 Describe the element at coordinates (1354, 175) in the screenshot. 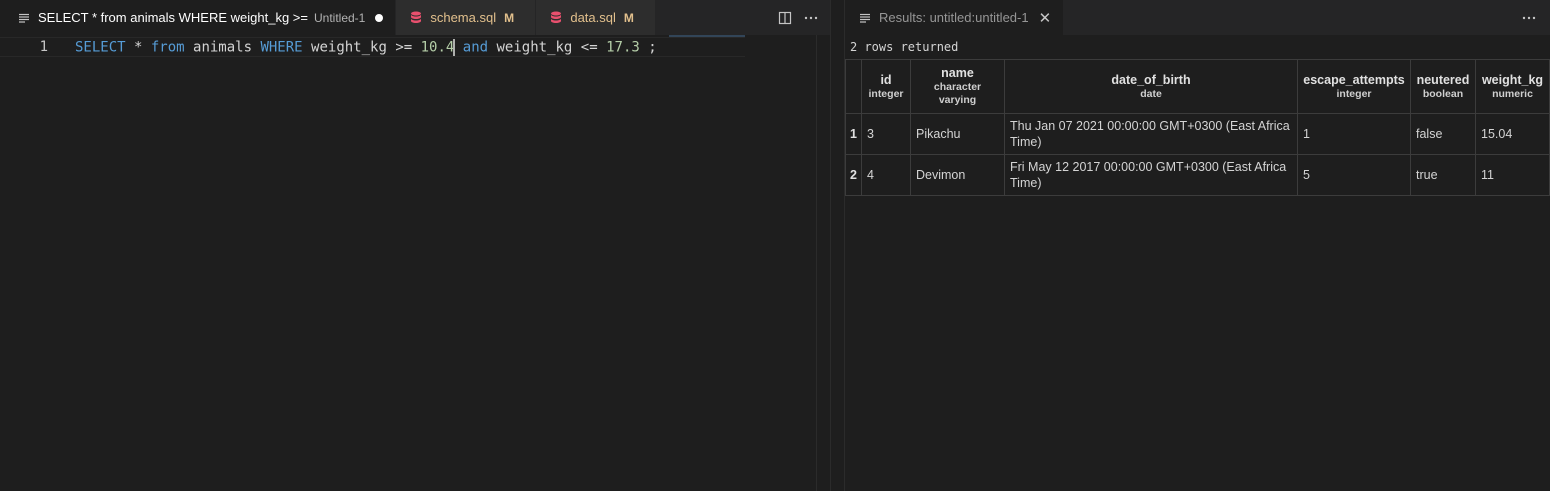

I see `table-cell: 5` at that location.